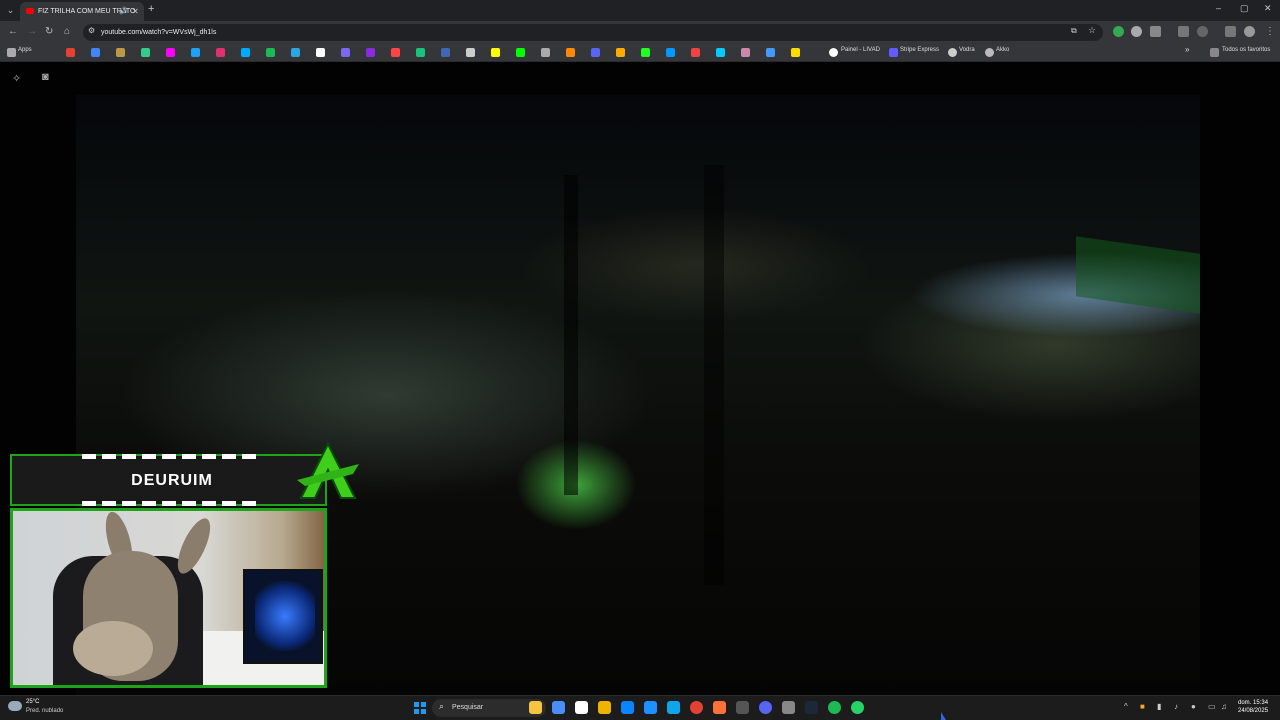  I want to click on apps-grid-icon, so click(11, 52).